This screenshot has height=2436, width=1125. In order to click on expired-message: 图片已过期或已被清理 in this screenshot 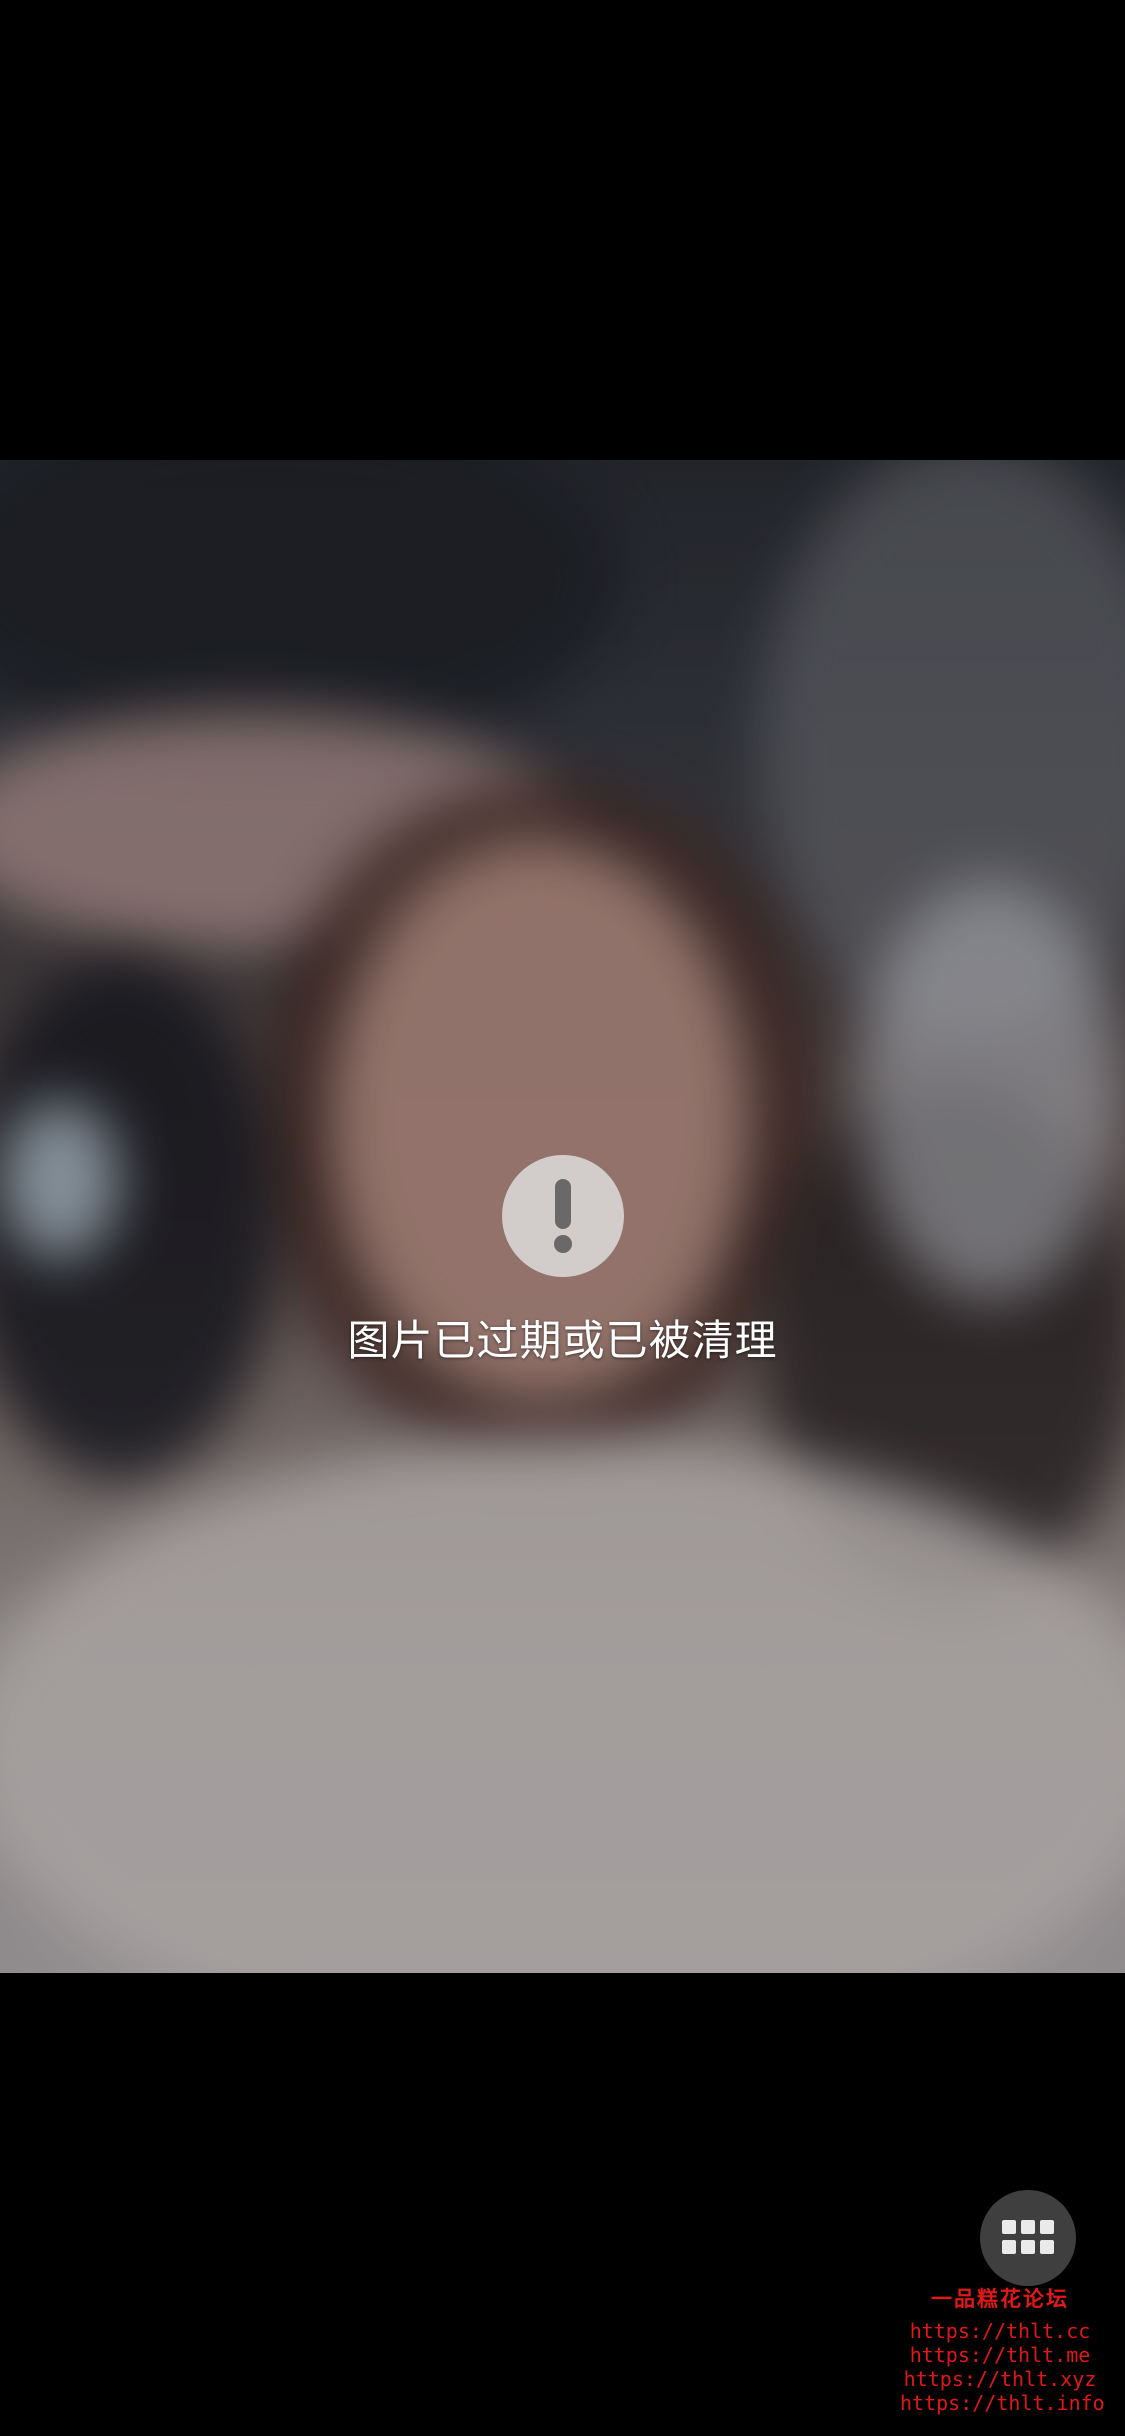, I will do `click(562, 1340)`.